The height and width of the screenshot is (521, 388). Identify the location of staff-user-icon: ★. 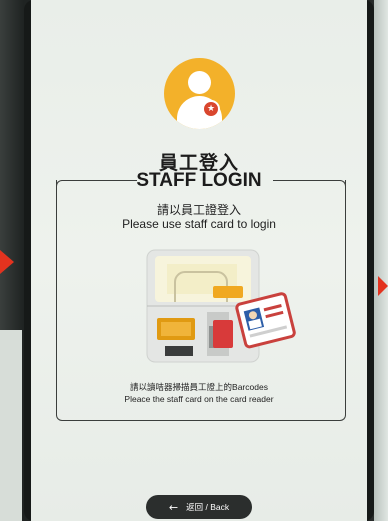
(199, 93).